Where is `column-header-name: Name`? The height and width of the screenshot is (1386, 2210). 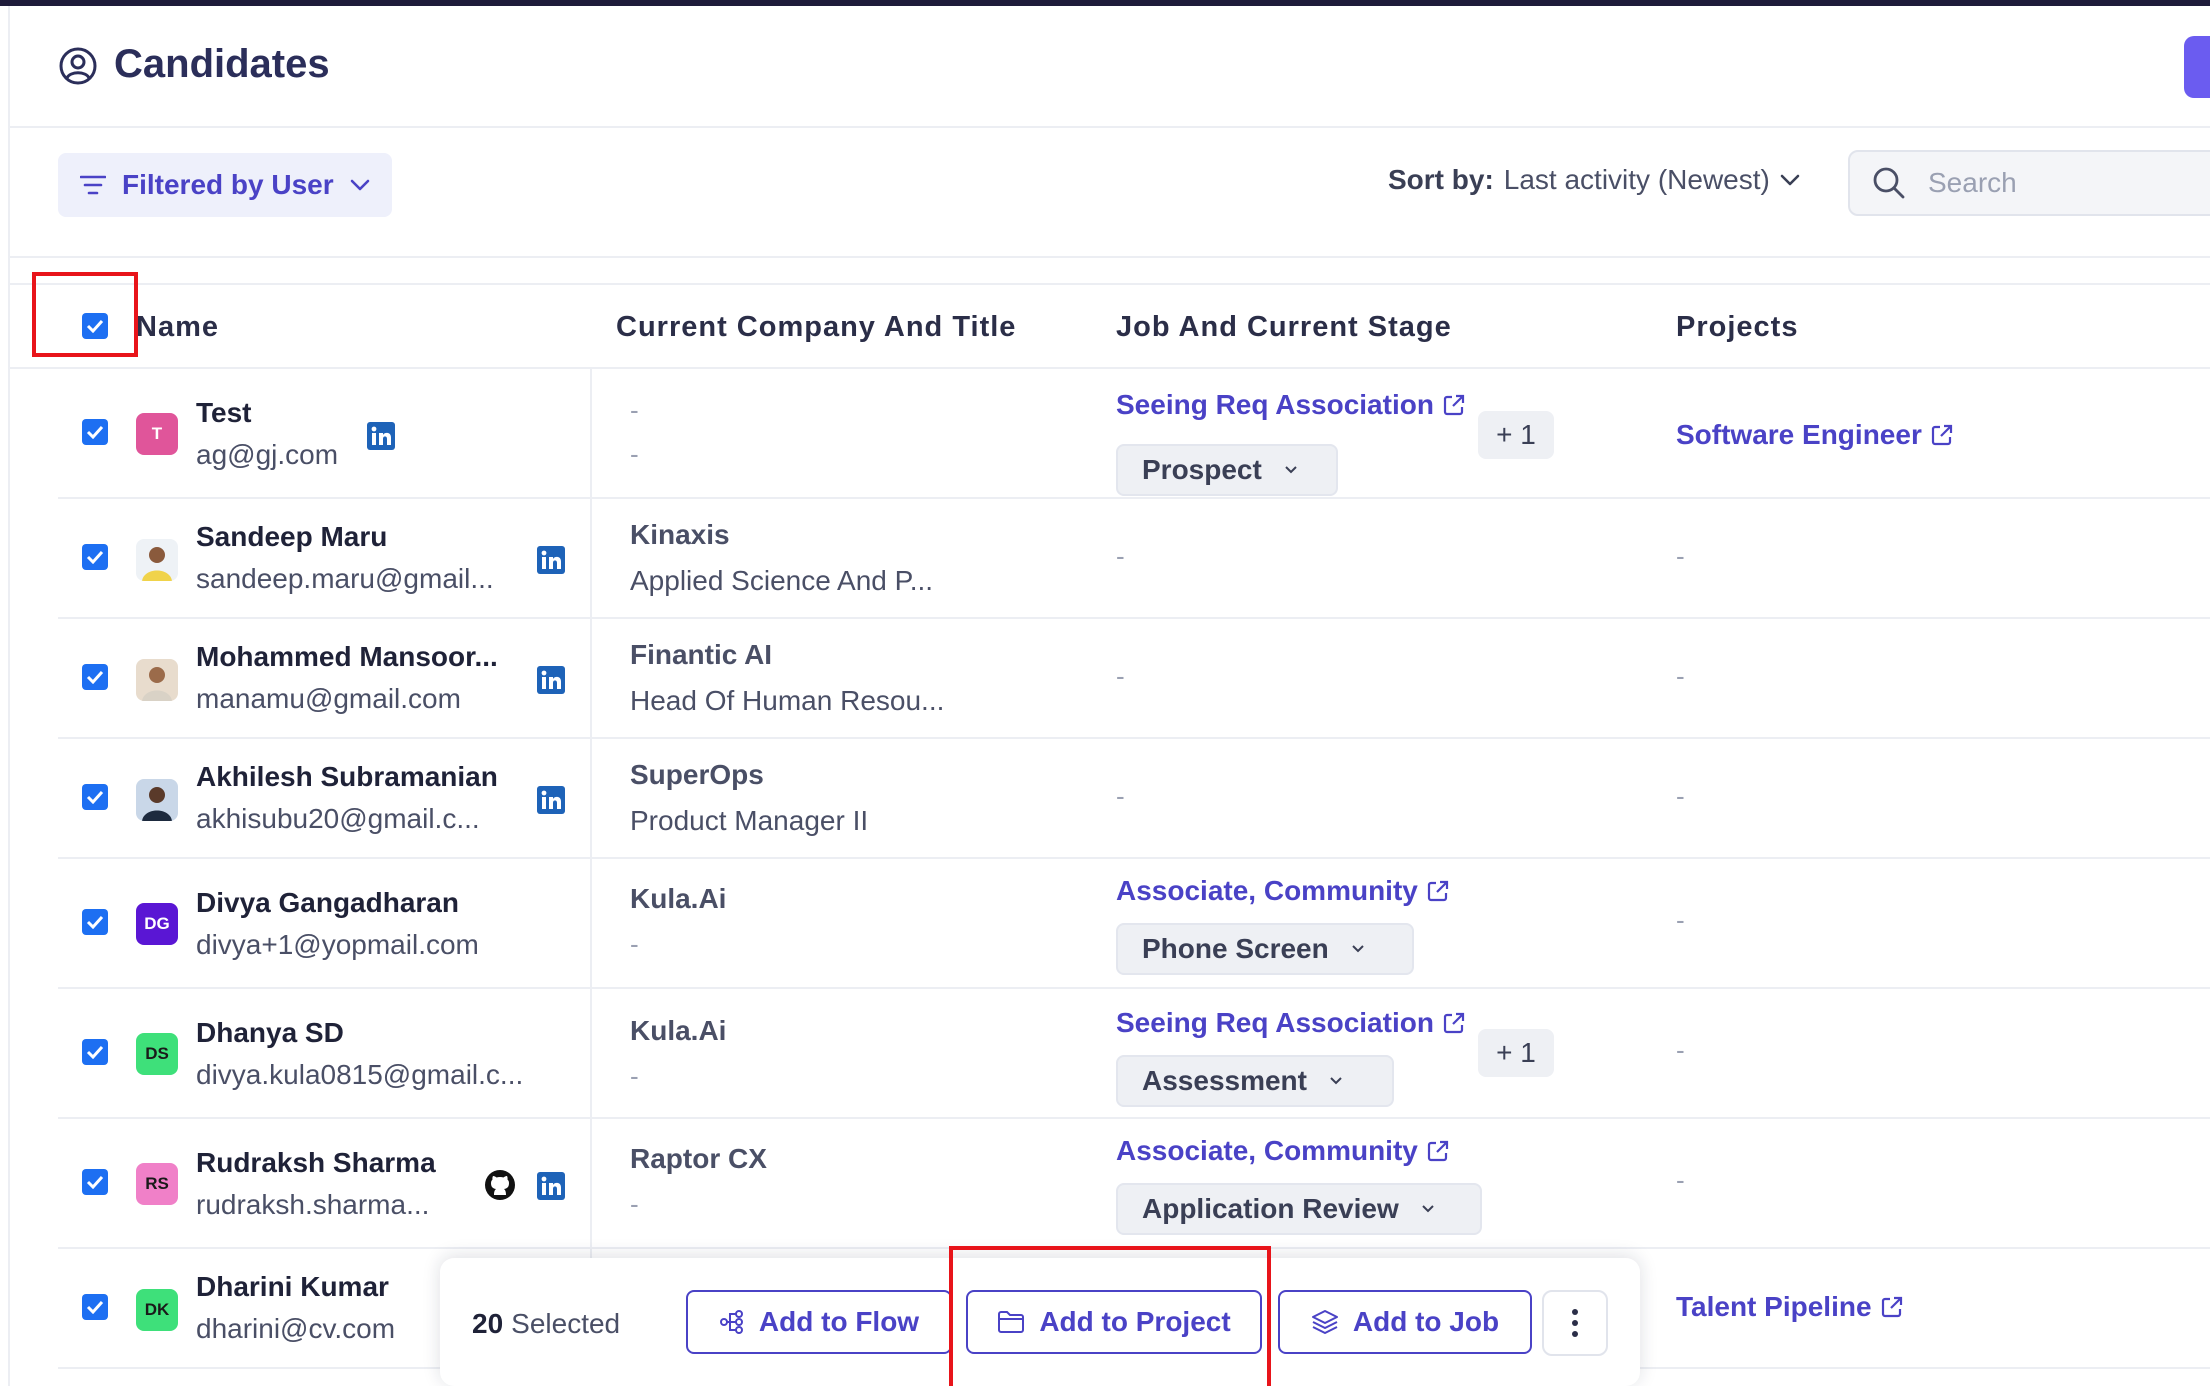 column-header-name: Name is located at coordinates (177, 327).